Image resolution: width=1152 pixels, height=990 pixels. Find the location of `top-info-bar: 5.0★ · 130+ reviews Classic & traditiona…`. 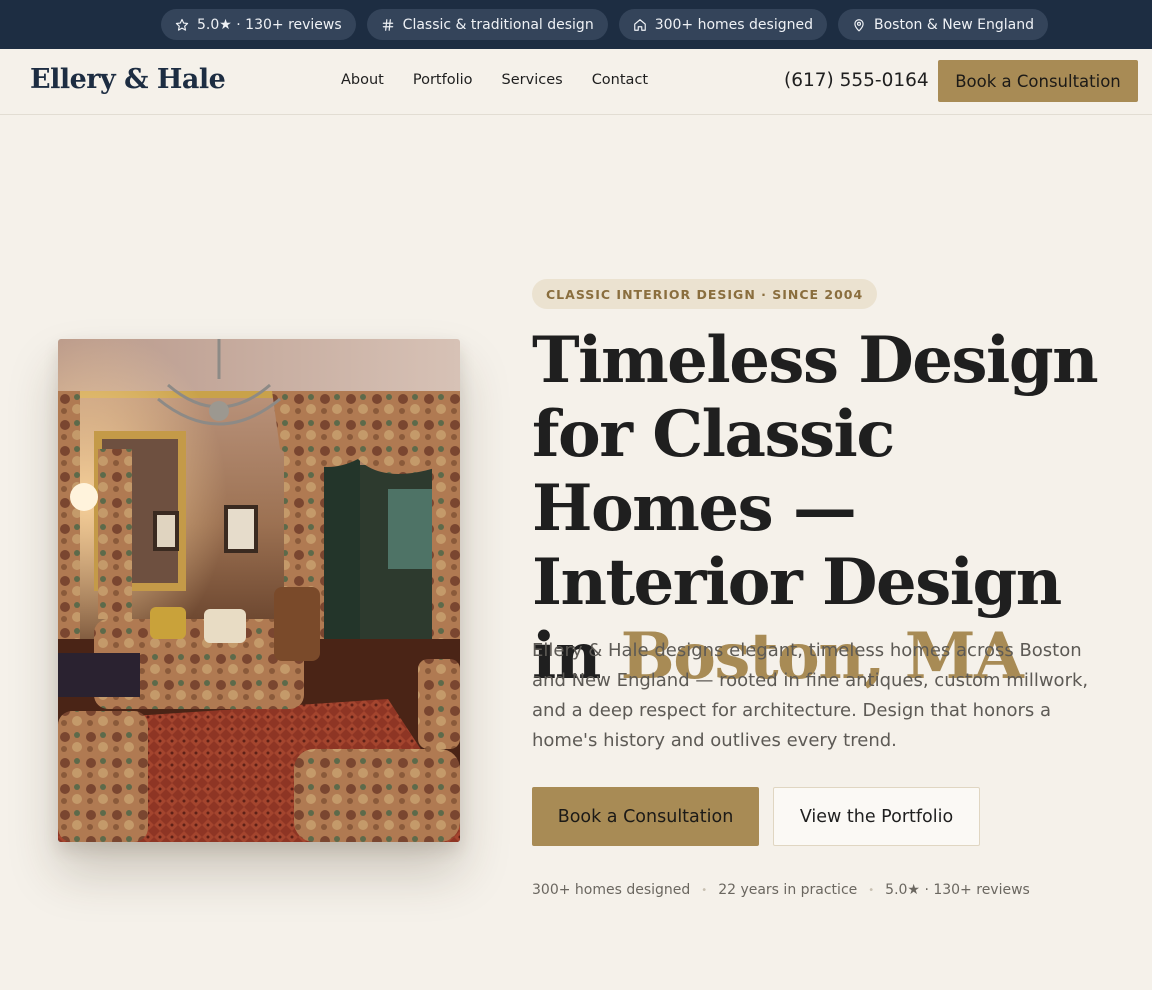

top-info-bar: 5.0★ · 130+ reviews Classic & traditiona… is located at coordinates (576, 24).